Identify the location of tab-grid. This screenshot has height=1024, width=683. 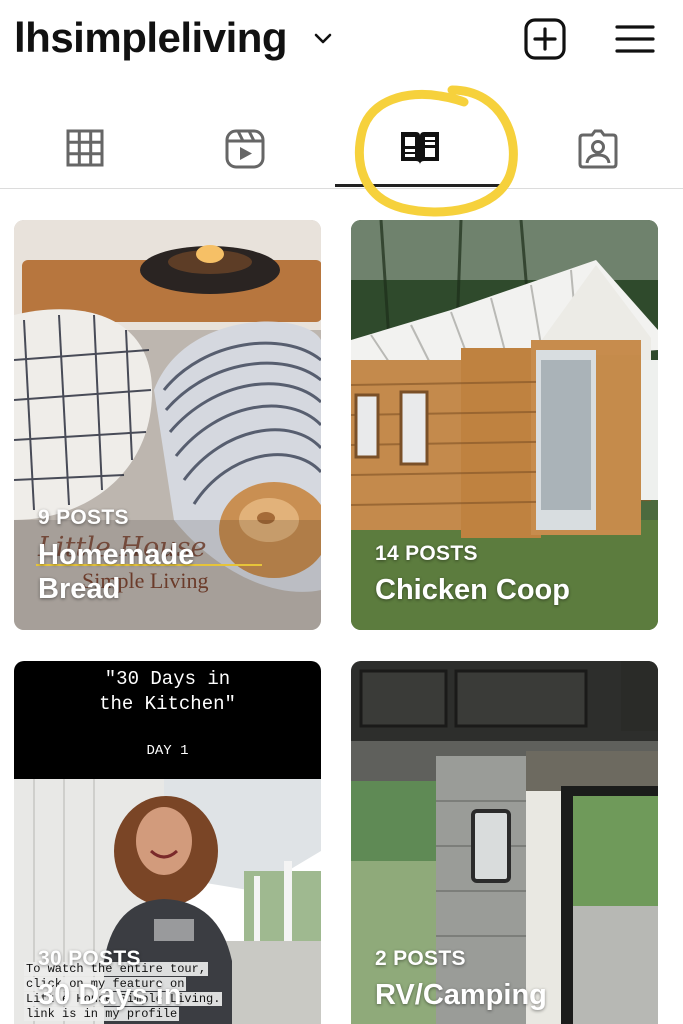
(85, 147).